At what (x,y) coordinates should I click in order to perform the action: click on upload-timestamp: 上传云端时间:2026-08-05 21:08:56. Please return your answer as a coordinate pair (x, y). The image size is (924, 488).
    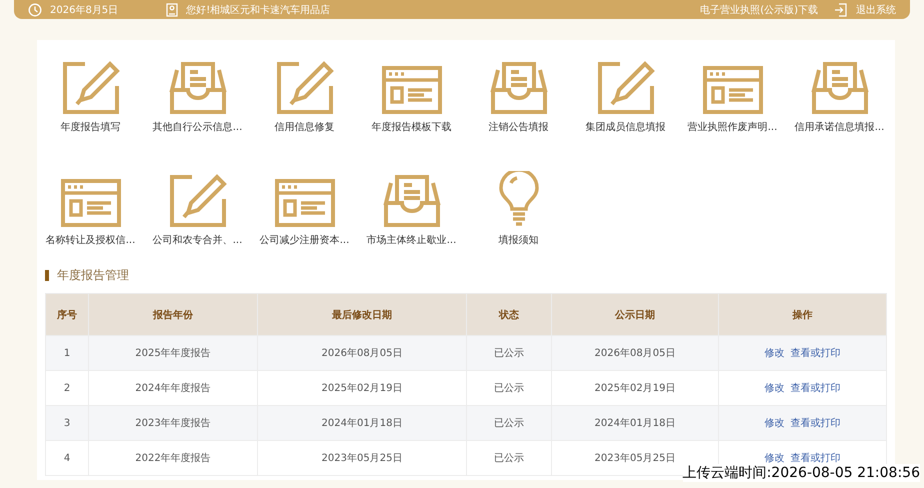
    Looking at the image, I should click on (801, 473).